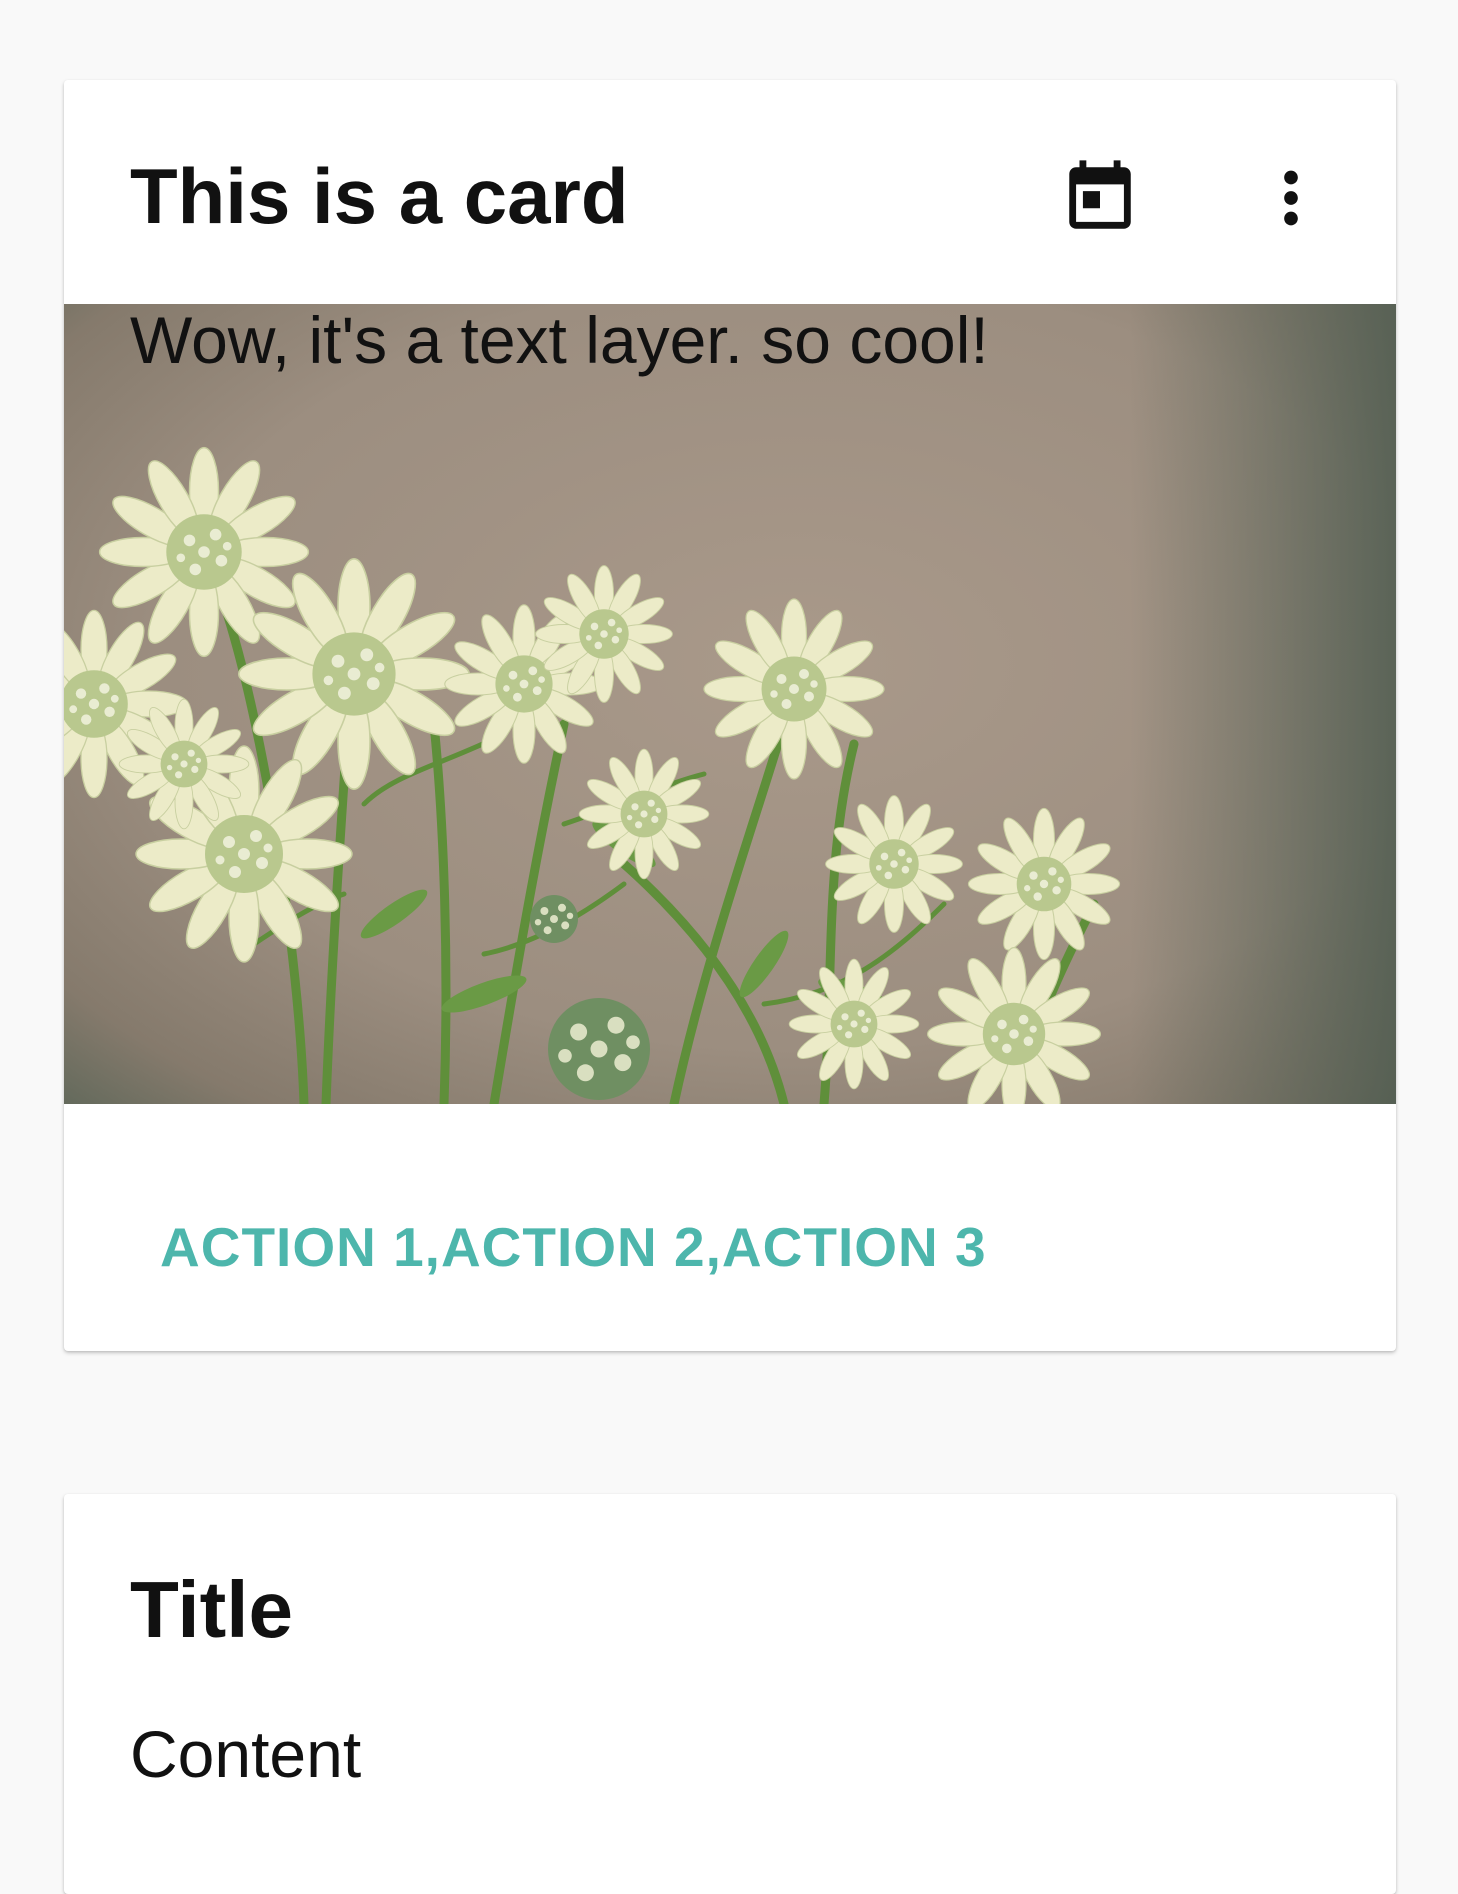  I want to click on card-actions: ACTION 1,ACTION 2,ACTION 3, so click(730, 1227).